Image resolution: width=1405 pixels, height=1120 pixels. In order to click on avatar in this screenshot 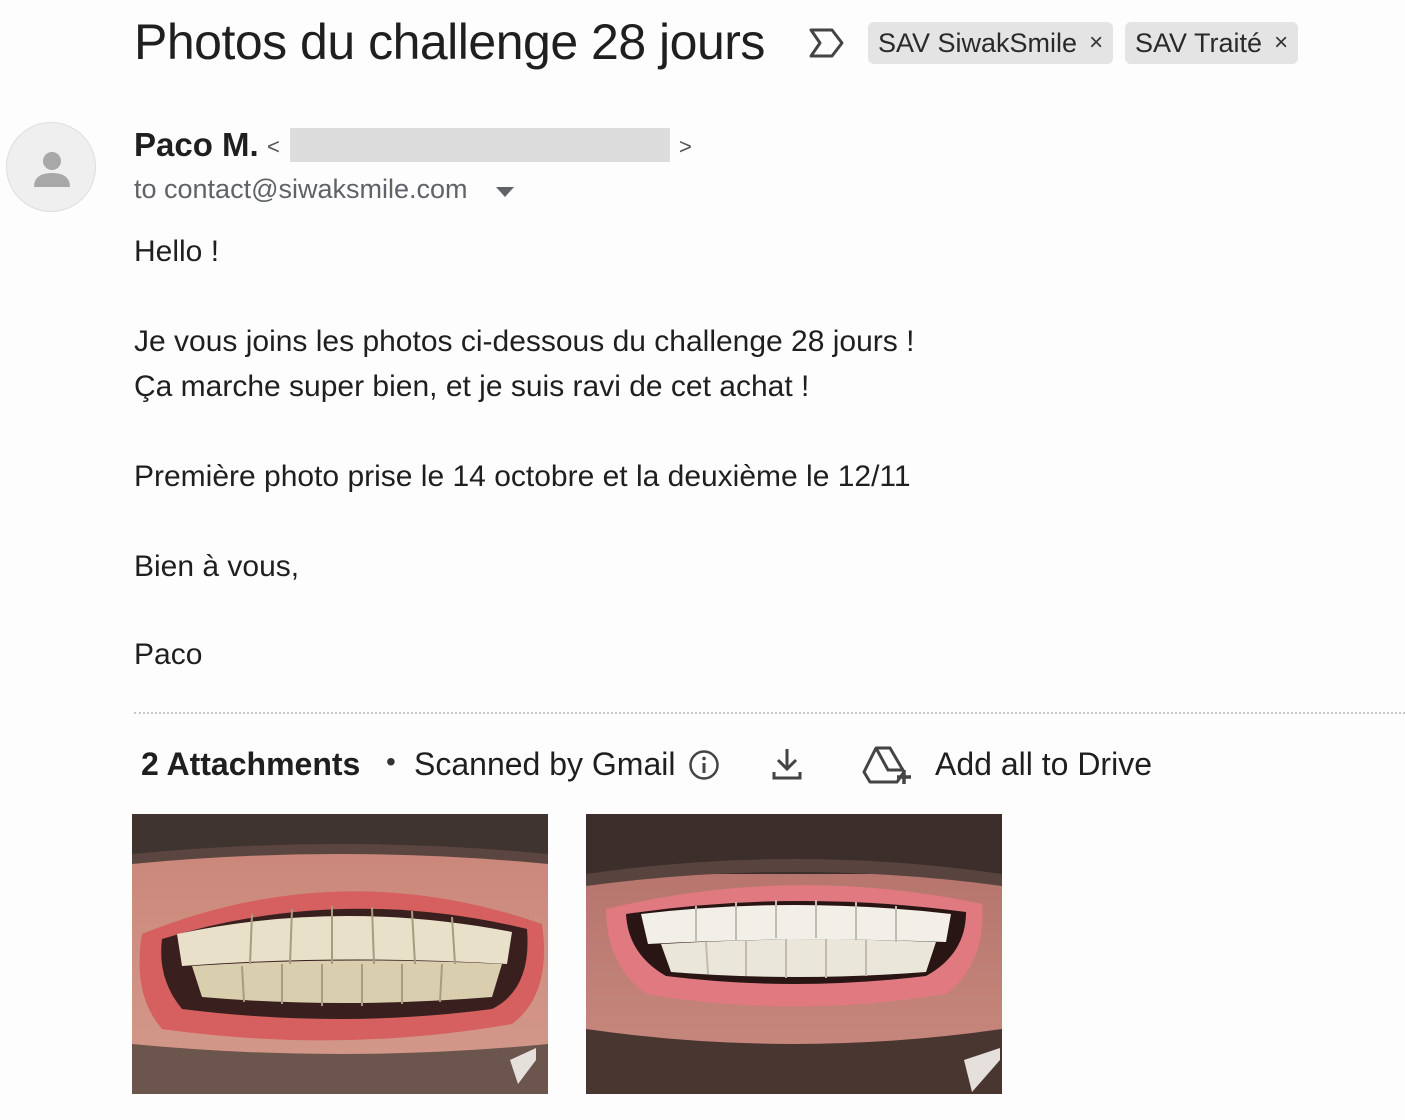, I will do `click(51, 167)`.